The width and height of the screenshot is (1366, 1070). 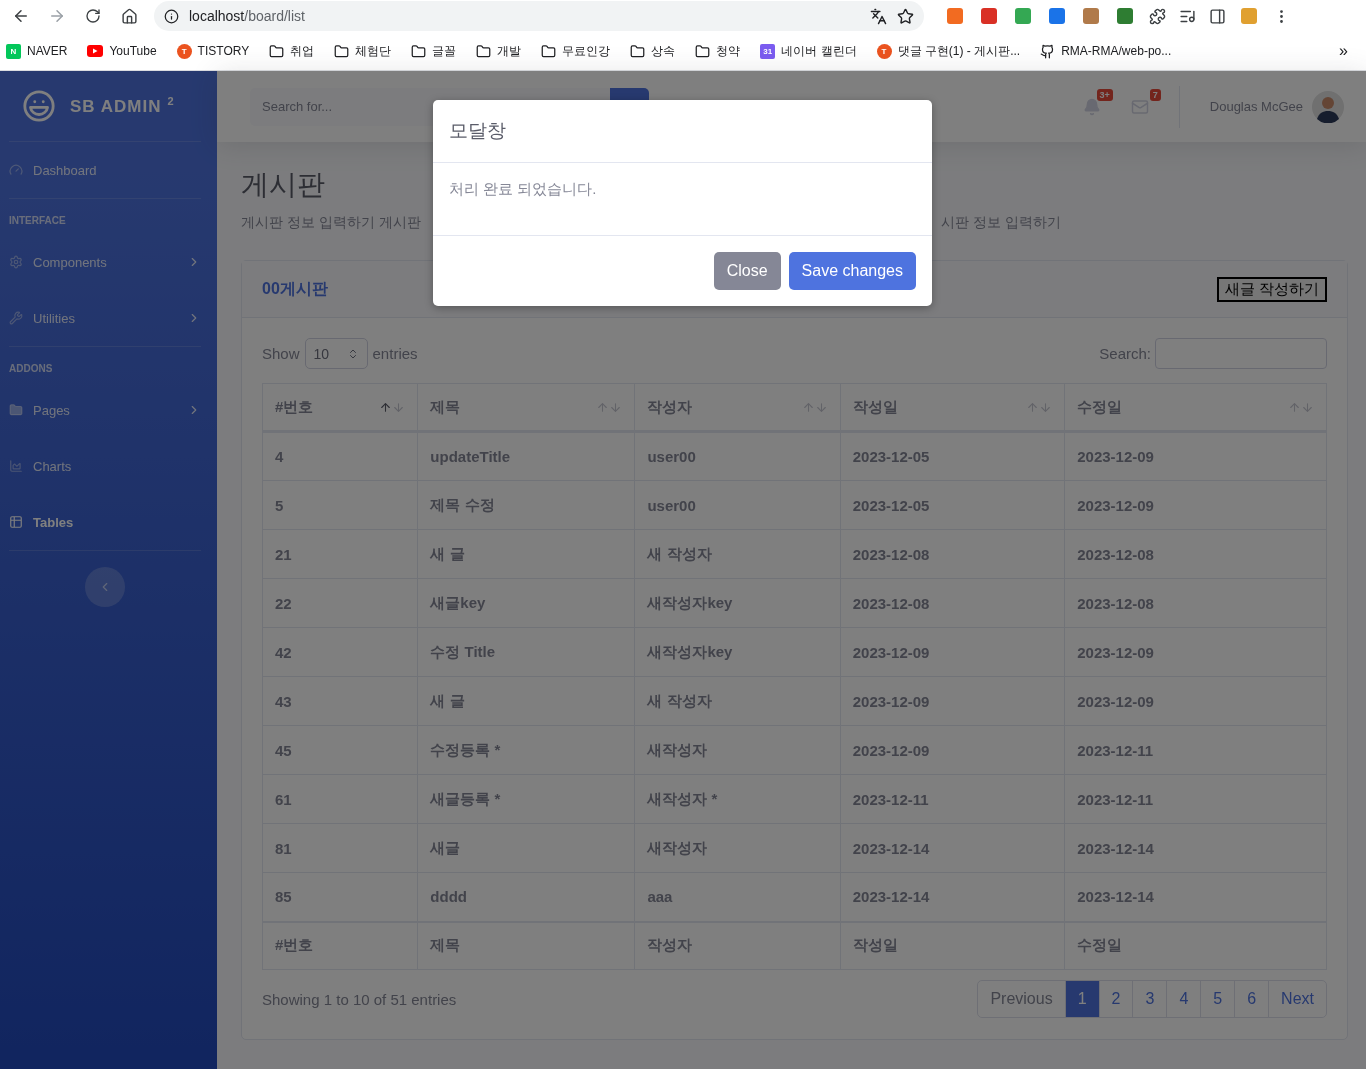 I want to click on table-cell: 4, so click(x=340, y=456).